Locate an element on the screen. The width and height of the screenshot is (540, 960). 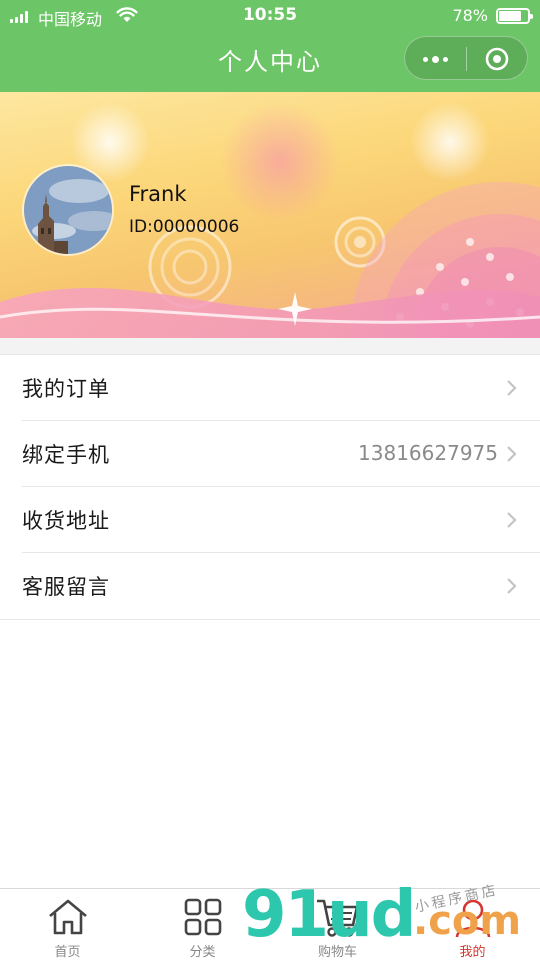
more-button is located at coordinates (435, 59).